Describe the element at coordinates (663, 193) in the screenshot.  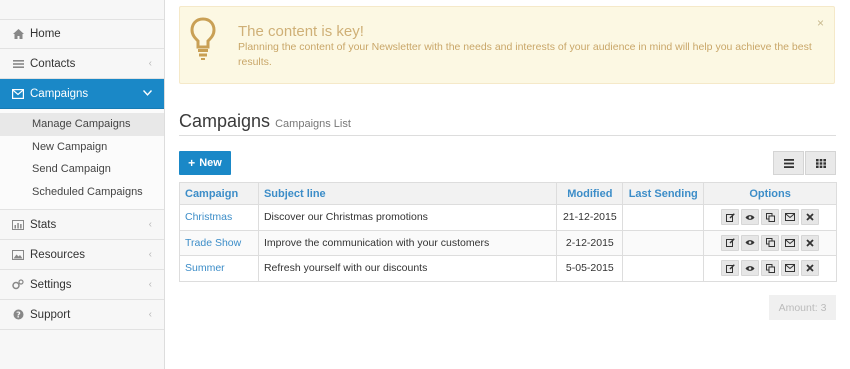
I see `col-last-sending: Last Sending` at that location.